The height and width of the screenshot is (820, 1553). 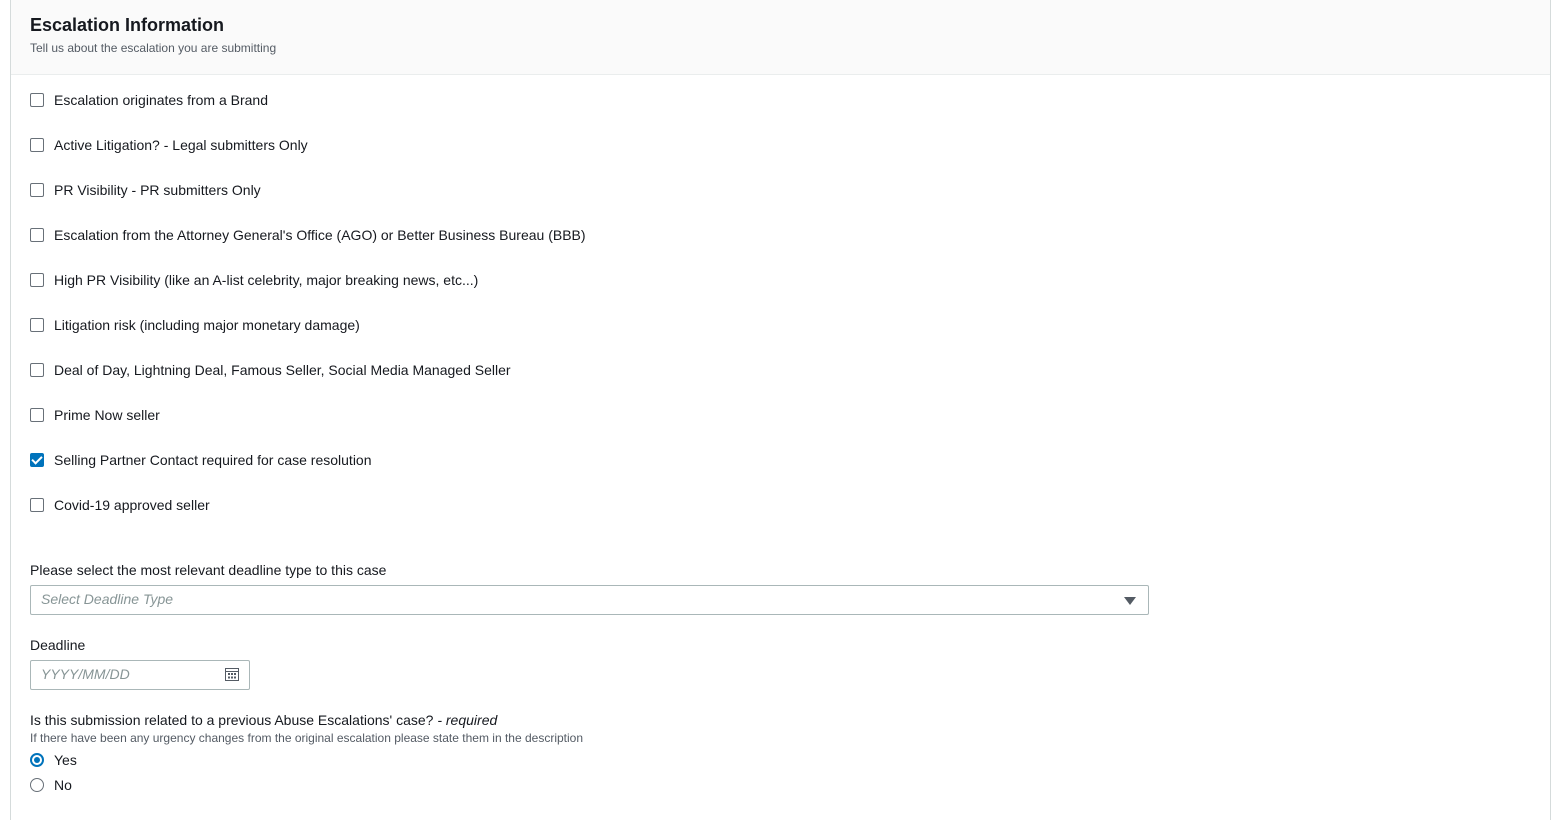 I want to click on radio-label: No, so click(x=63, y=785).